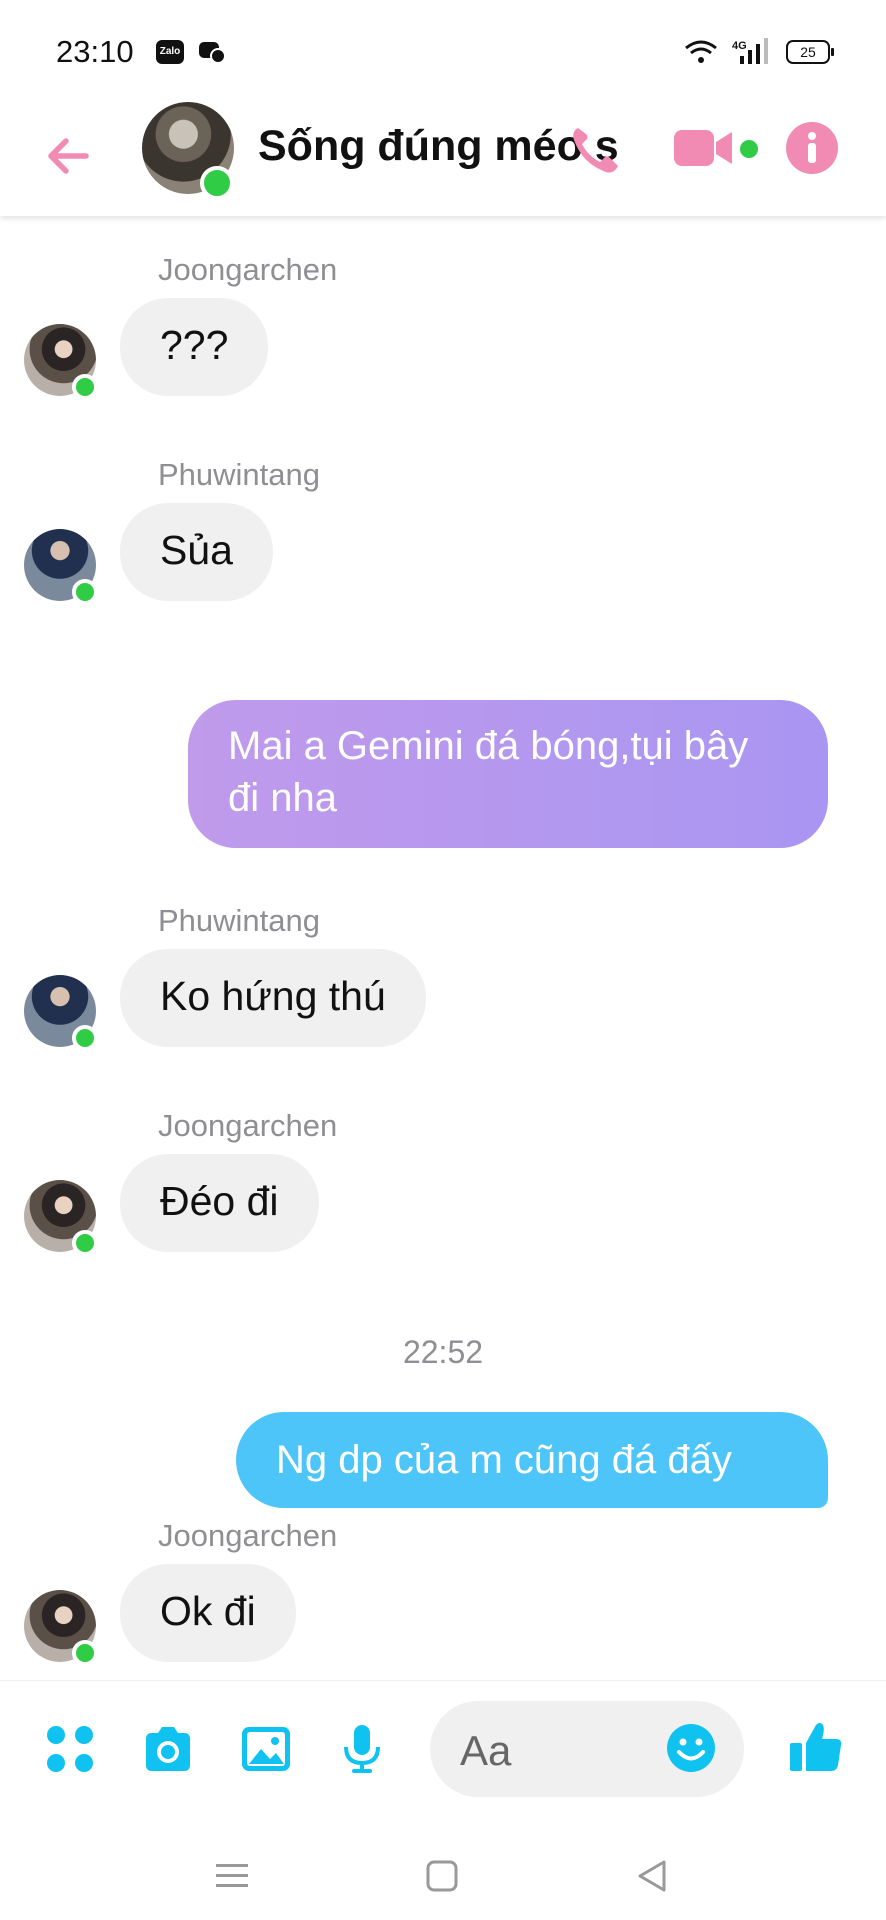 This screenshot has height=1920, width=886. I want to click on messenger-notification-icon, so click(212, 53).